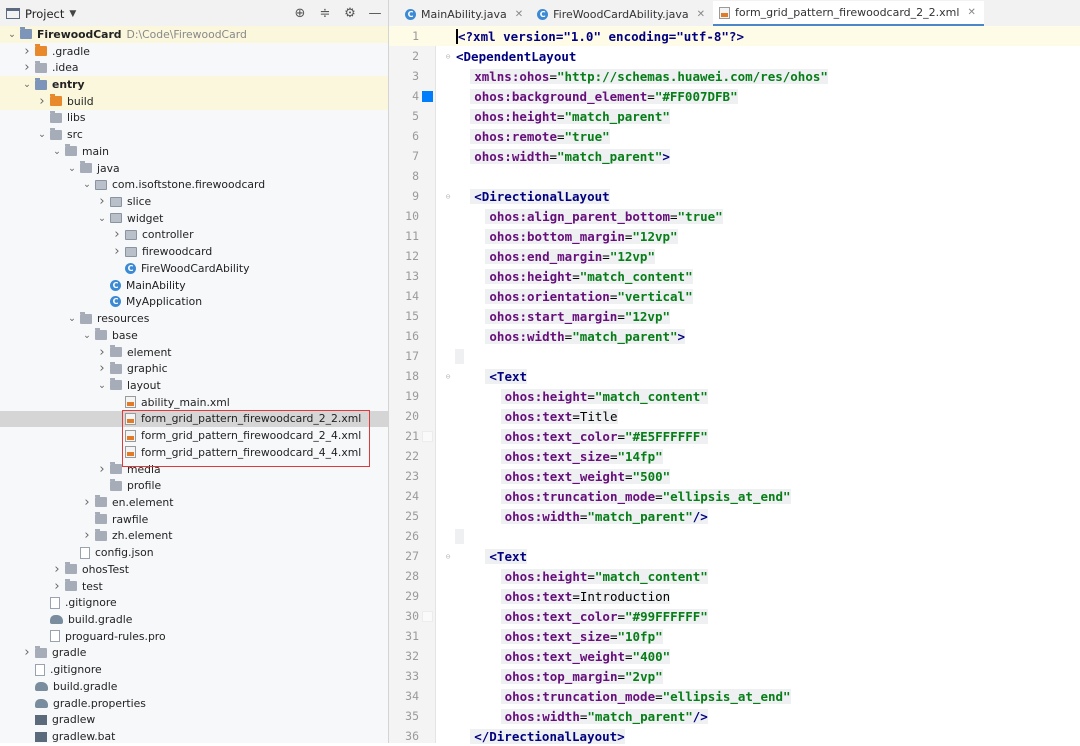  What do you see at coordinates (194, 519) in the screenshot?
I see `tree-item: rawfile` at bounding box center [194, 519].